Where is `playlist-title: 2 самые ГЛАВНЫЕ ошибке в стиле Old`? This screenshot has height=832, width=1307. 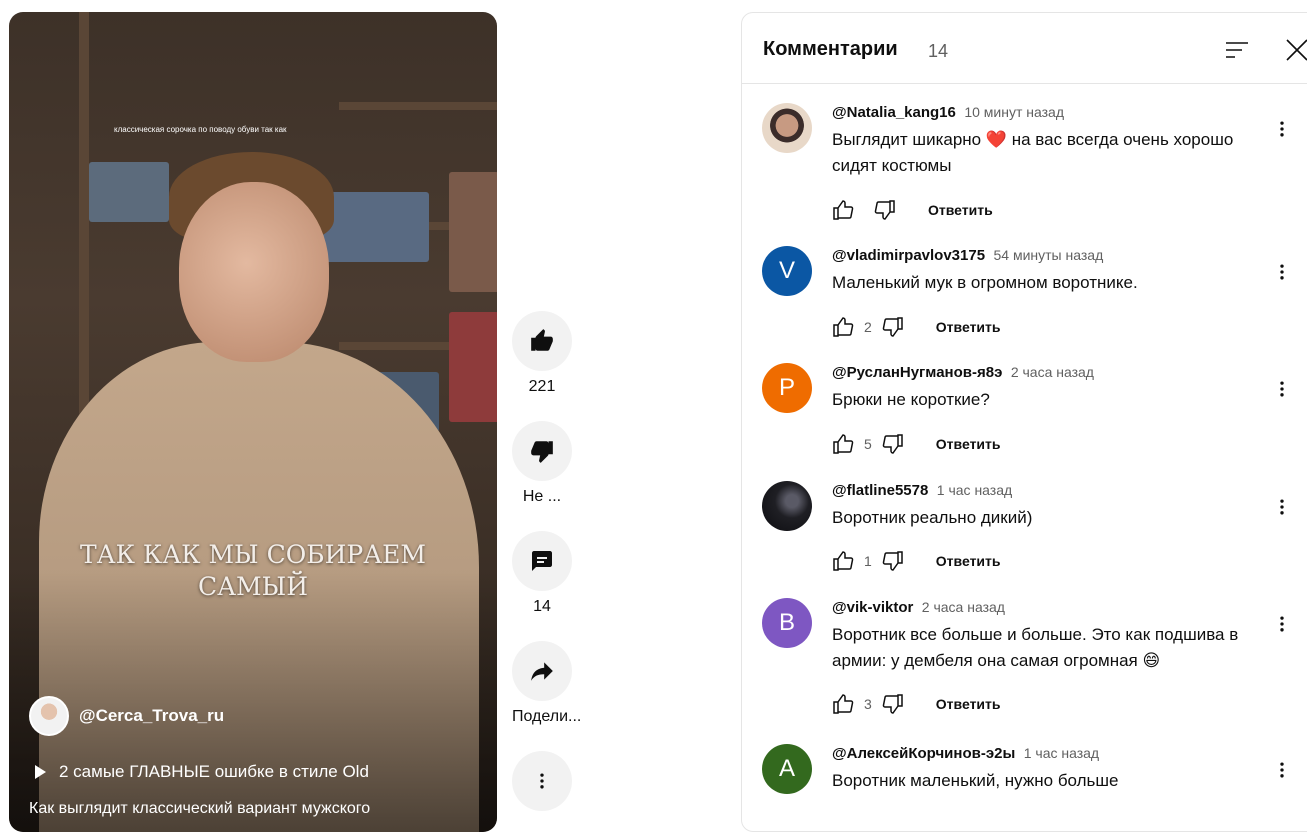 playlist-title: 2 самые ГЛАВНЫЕ ошибке в стиле Old is located at coordinates (214, 772).